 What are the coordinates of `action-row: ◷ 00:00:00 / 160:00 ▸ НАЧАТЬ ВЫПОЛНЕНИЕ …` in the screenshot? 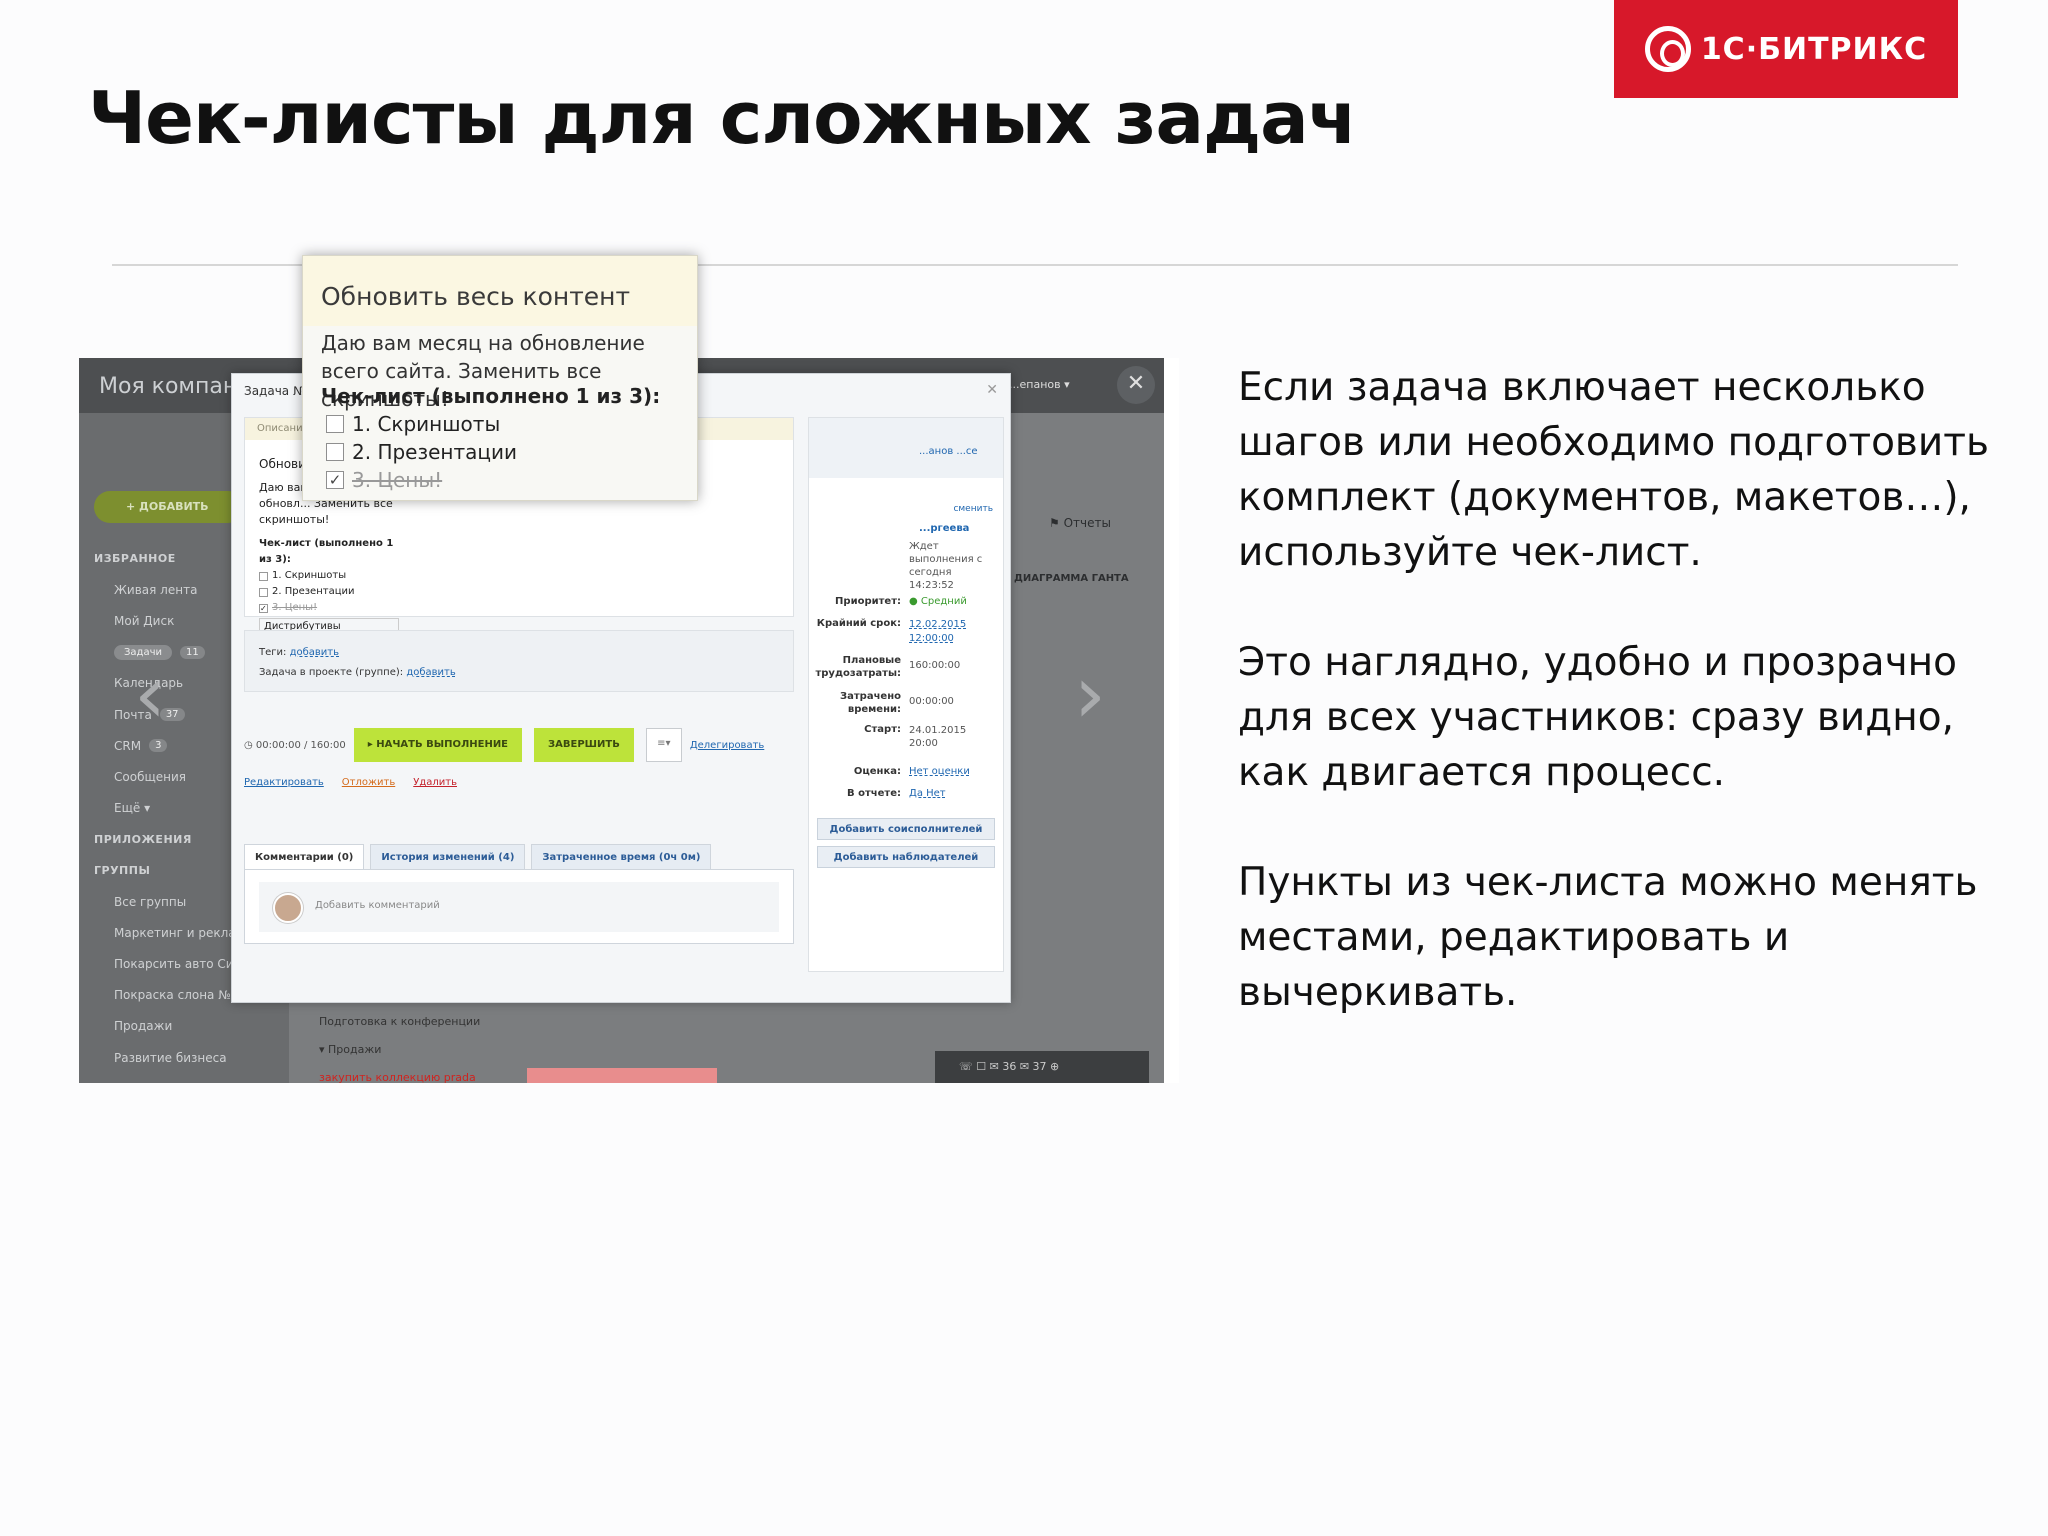 It's located at (504, 745).